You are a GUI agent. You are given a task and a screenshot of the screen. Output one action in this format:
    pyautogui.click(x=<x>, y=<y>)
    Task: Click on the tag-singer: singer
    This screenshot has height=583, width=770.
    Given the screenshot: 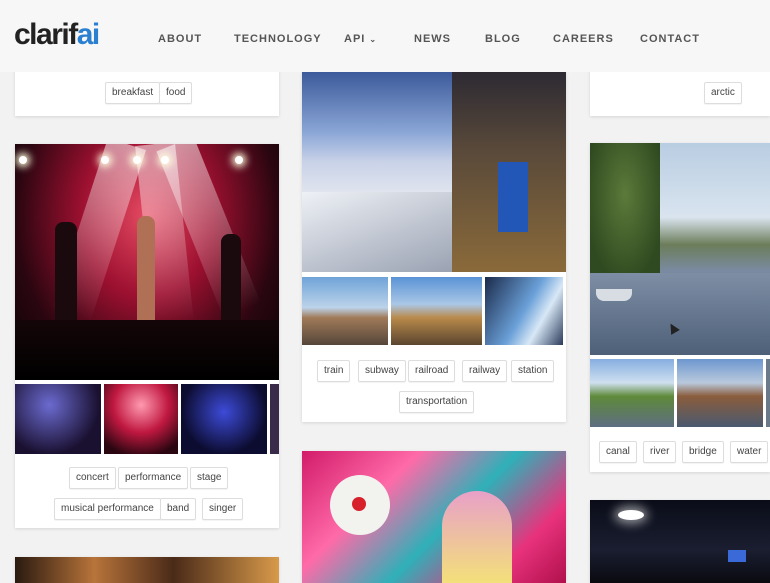 What is the action you would take?
    pyautogui.click(x=223, y=509)
    